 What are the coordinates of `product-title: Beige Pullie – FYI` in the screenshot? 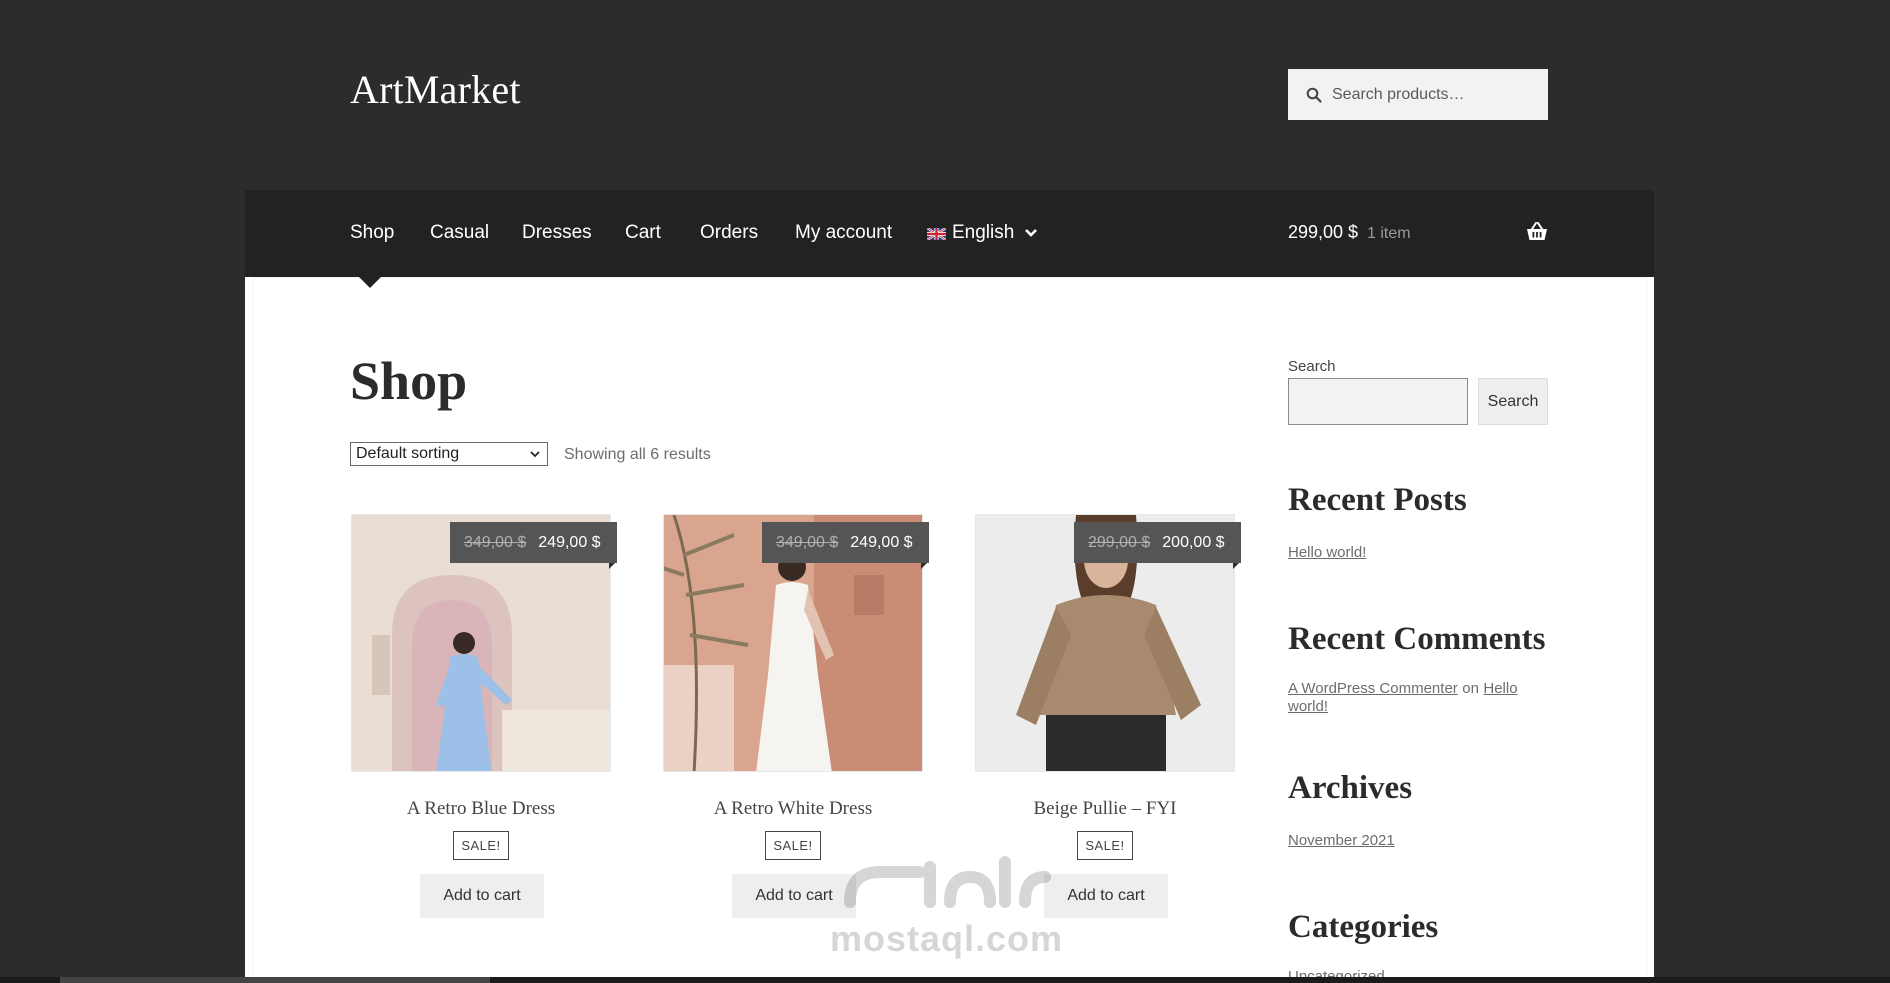 It's located at (1105, 809).